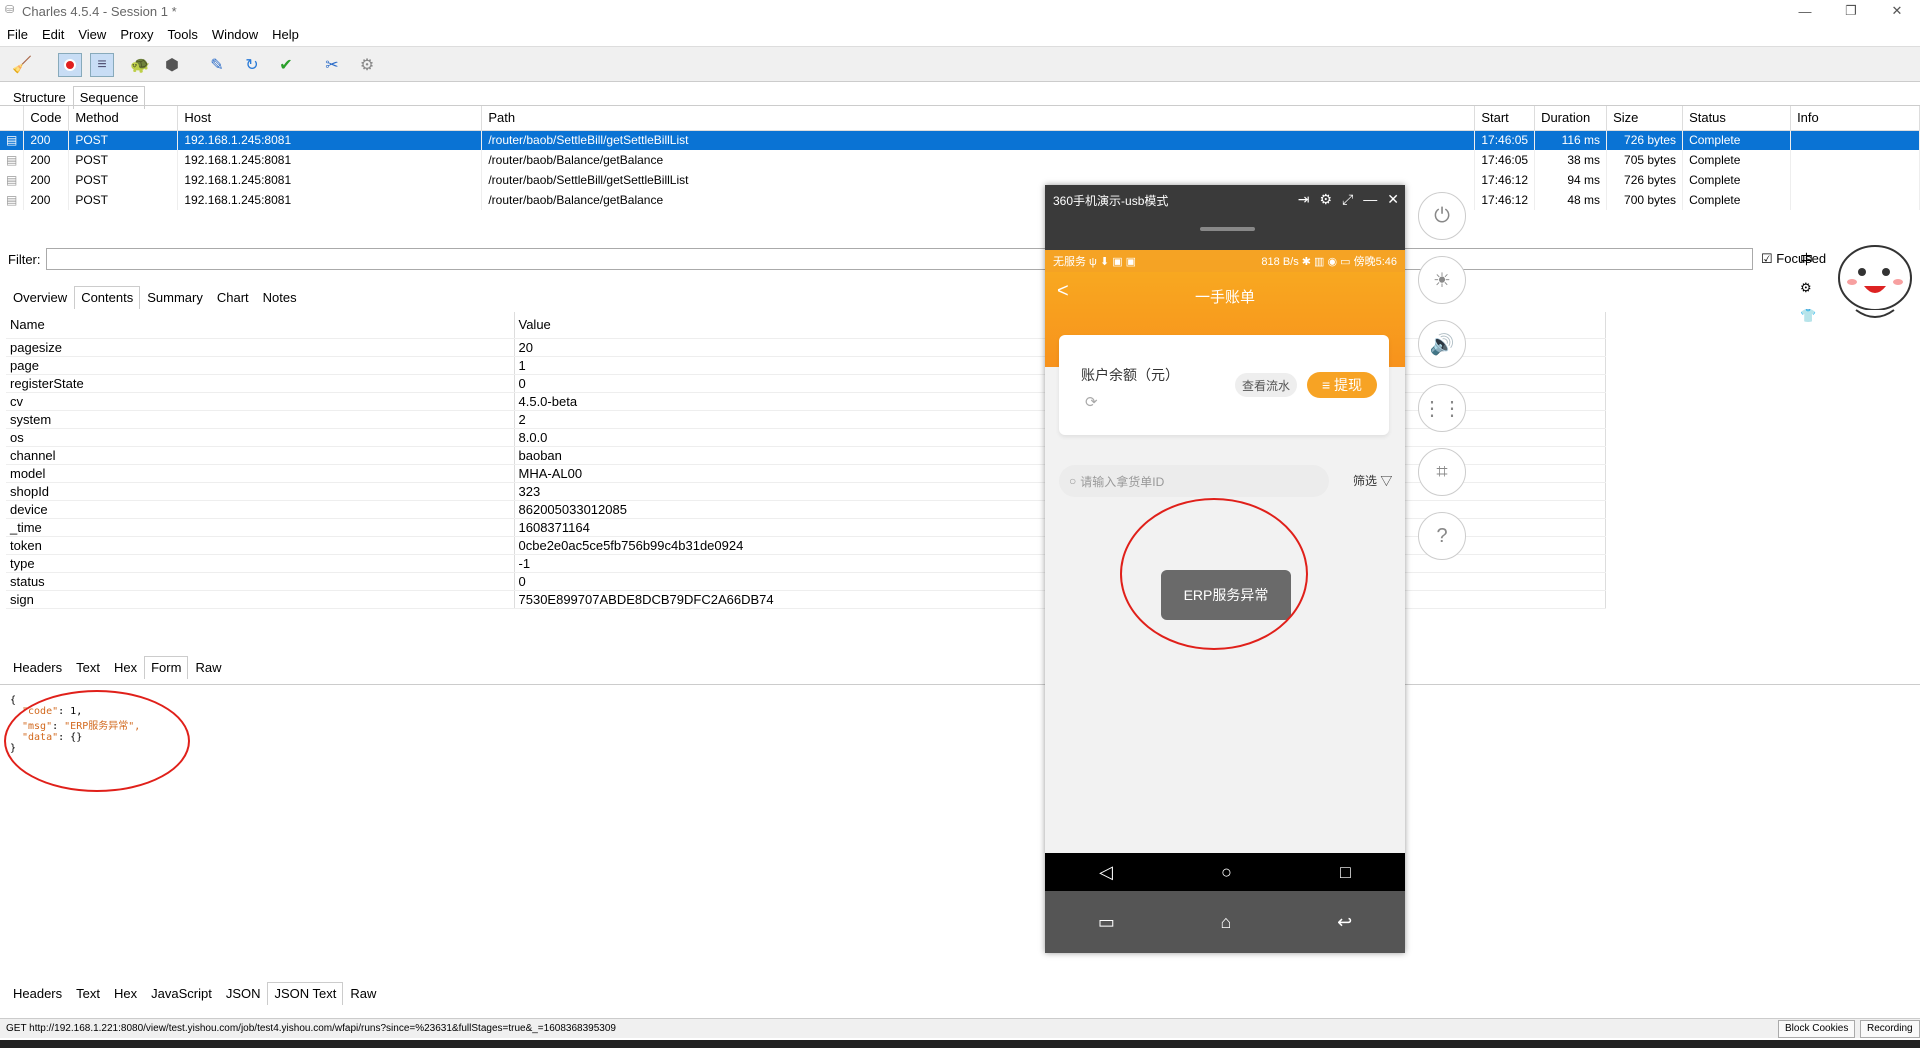 This screenshot has height=1048, width=1920. What do you see at coordinates (140, 65) in the screenshot?
I see `turtle-icon: 🐢` at bounding box center [140, 65].